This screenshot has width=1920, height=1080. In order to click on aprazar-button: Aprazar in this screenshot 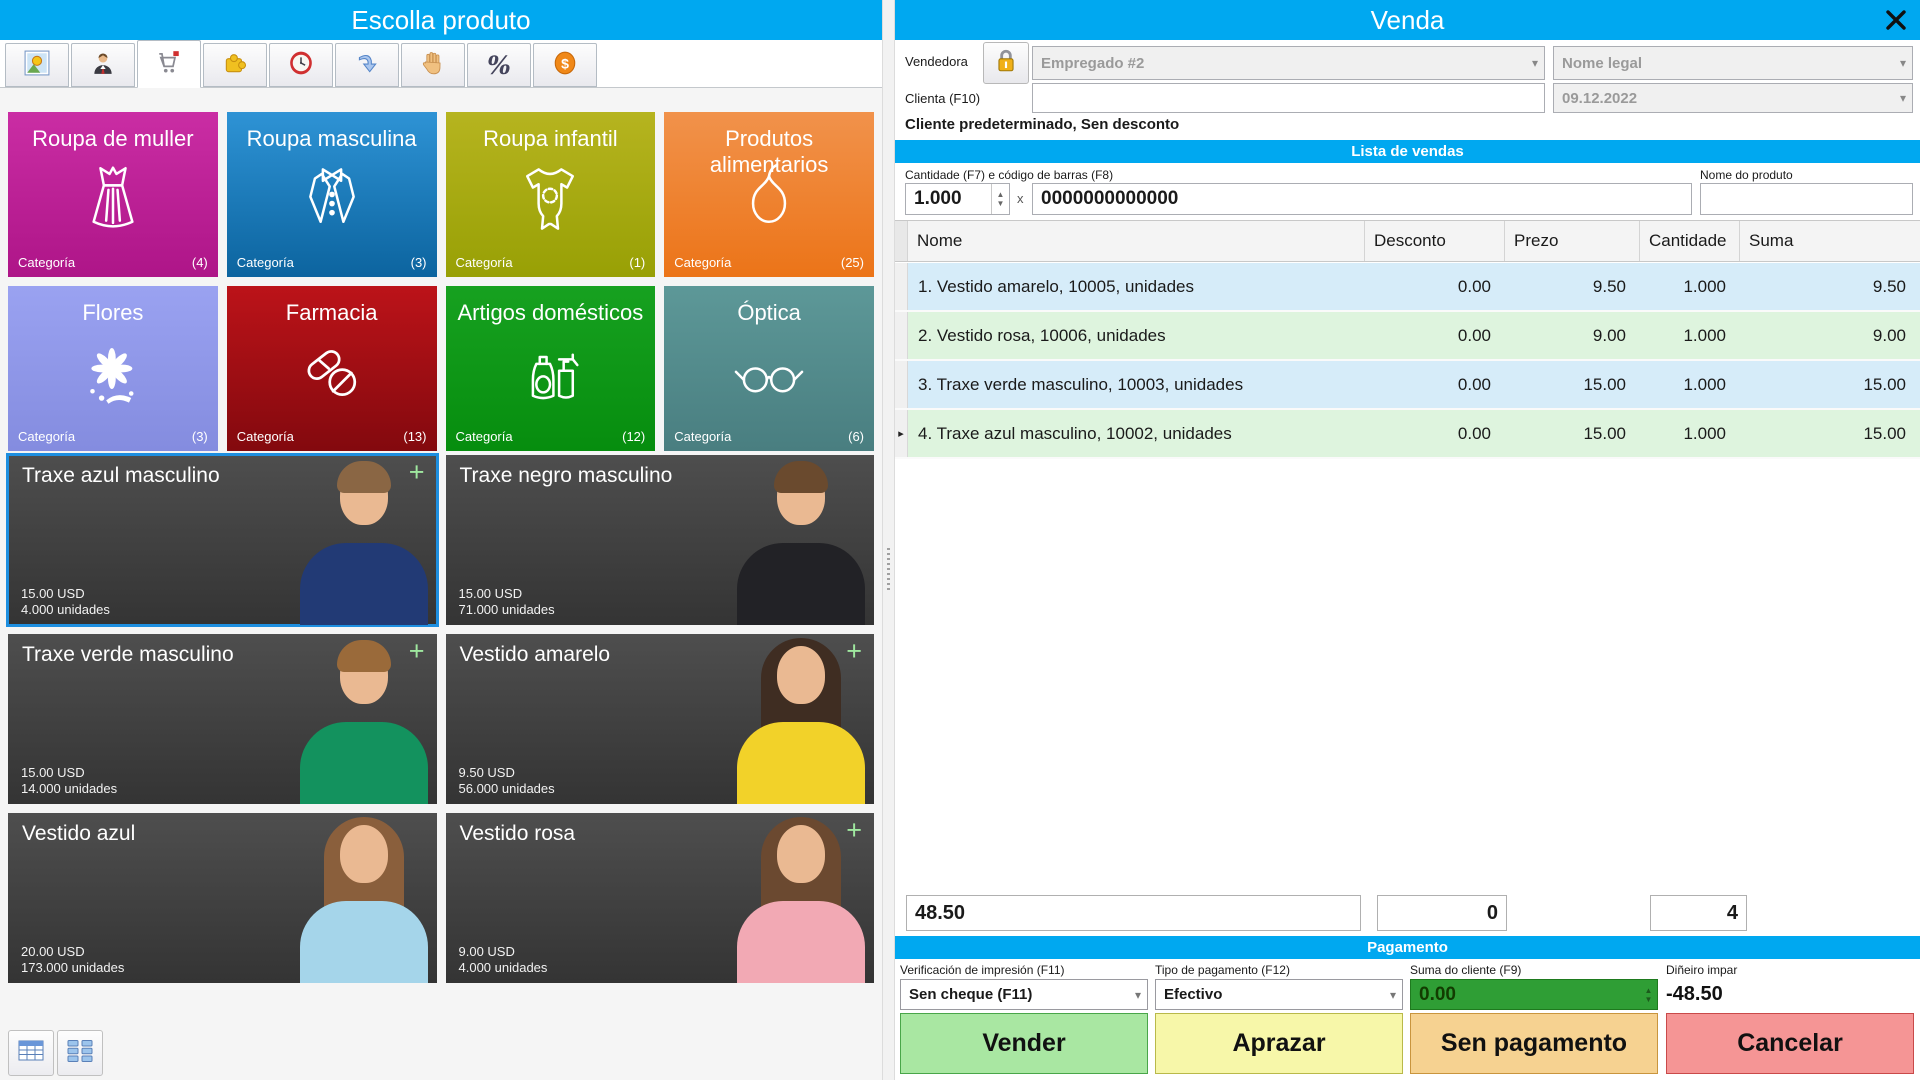, I will do `click(1279, 1043)`.